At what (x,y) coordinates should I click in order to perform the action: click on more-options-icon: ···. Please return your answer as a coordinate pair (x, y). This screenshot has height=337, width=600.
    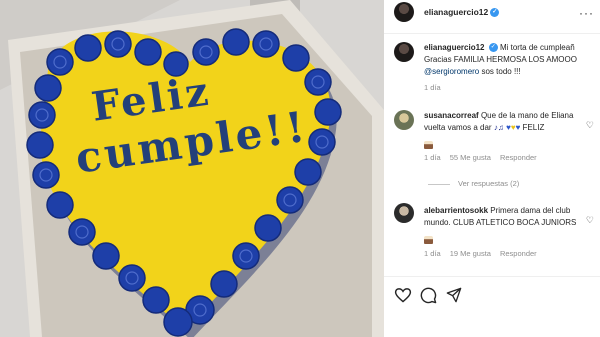
    Looking at the image, I should click on (586, 13).